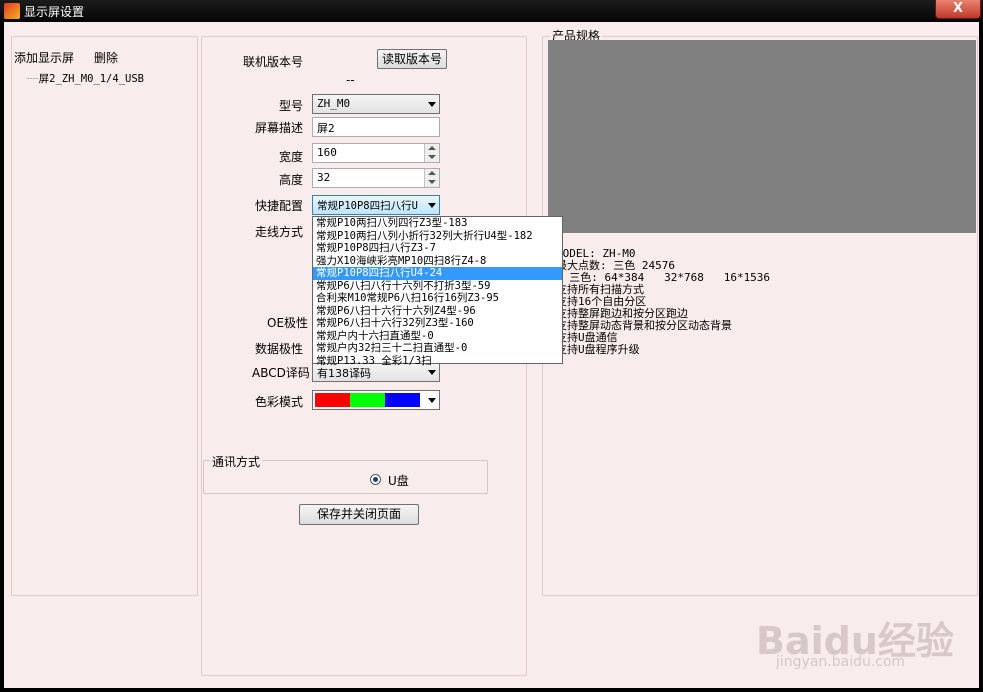  Describe the element at coordinates (376, 178) in the screenshot. I see `height-stepper: 32` at that location.